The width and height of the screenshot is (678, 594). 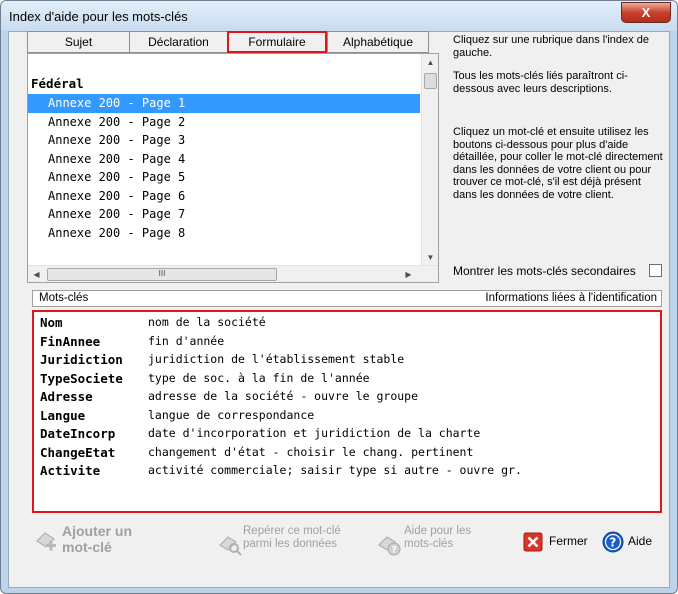 I want to click on help-label: Aide, so click(x=640, y=541).